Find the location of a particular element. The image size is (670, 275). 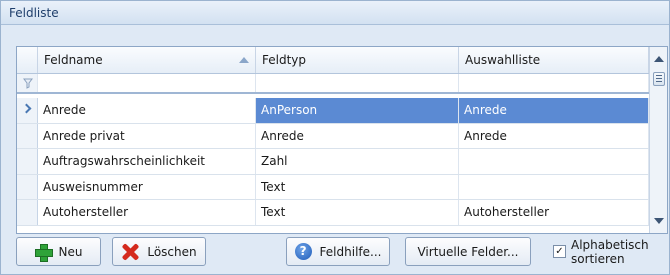

cell-feldtyp: AnPerson is located at coordinates (357, 110).